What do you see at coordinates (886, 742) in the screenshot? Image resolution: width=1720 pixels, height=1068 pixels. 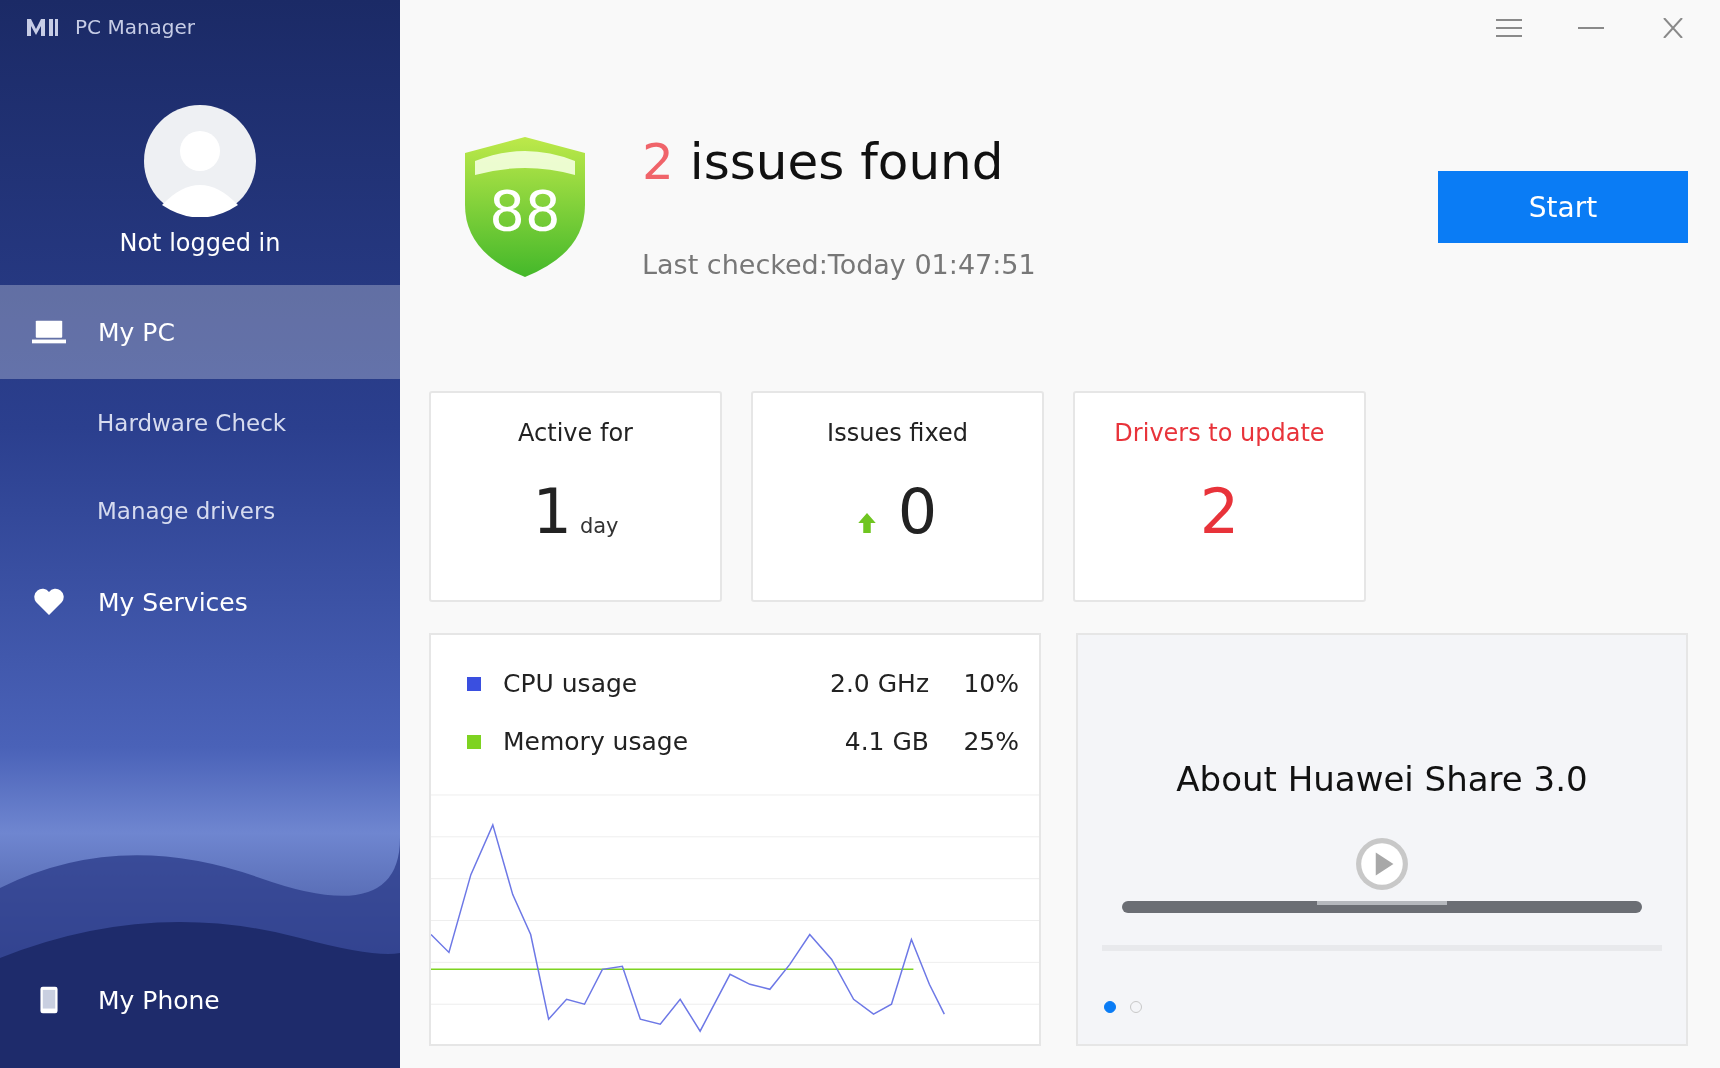 I see `usage-amount: 4.1 GB` at bounding box center [886, 742].